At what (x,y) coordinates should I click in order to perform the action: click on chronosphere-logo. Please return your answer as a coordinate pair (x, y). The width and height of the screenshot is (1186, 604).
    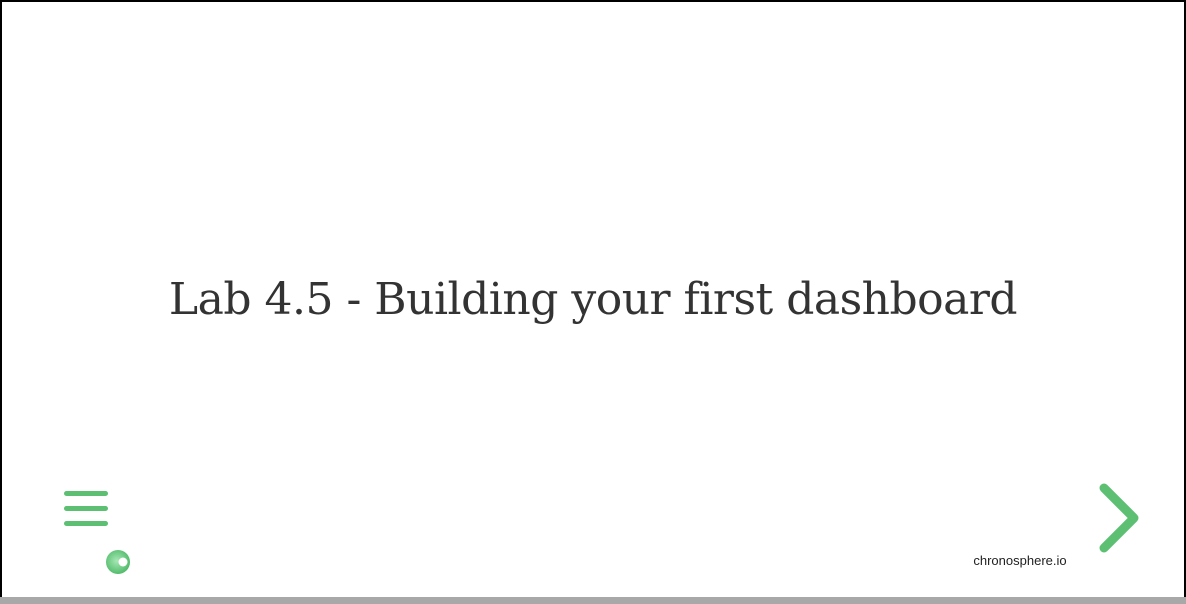
    Looking at the image, I should click on (118, 562).